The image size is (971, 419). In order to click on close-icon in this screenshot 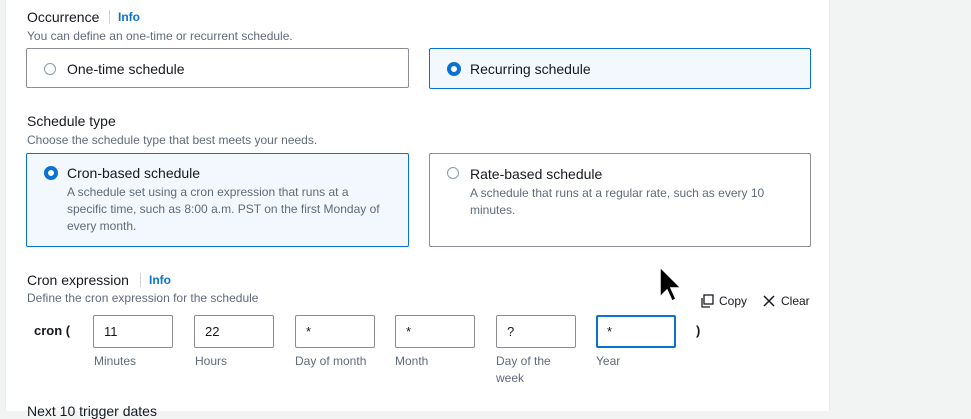, I will do `click(769, 301)`.